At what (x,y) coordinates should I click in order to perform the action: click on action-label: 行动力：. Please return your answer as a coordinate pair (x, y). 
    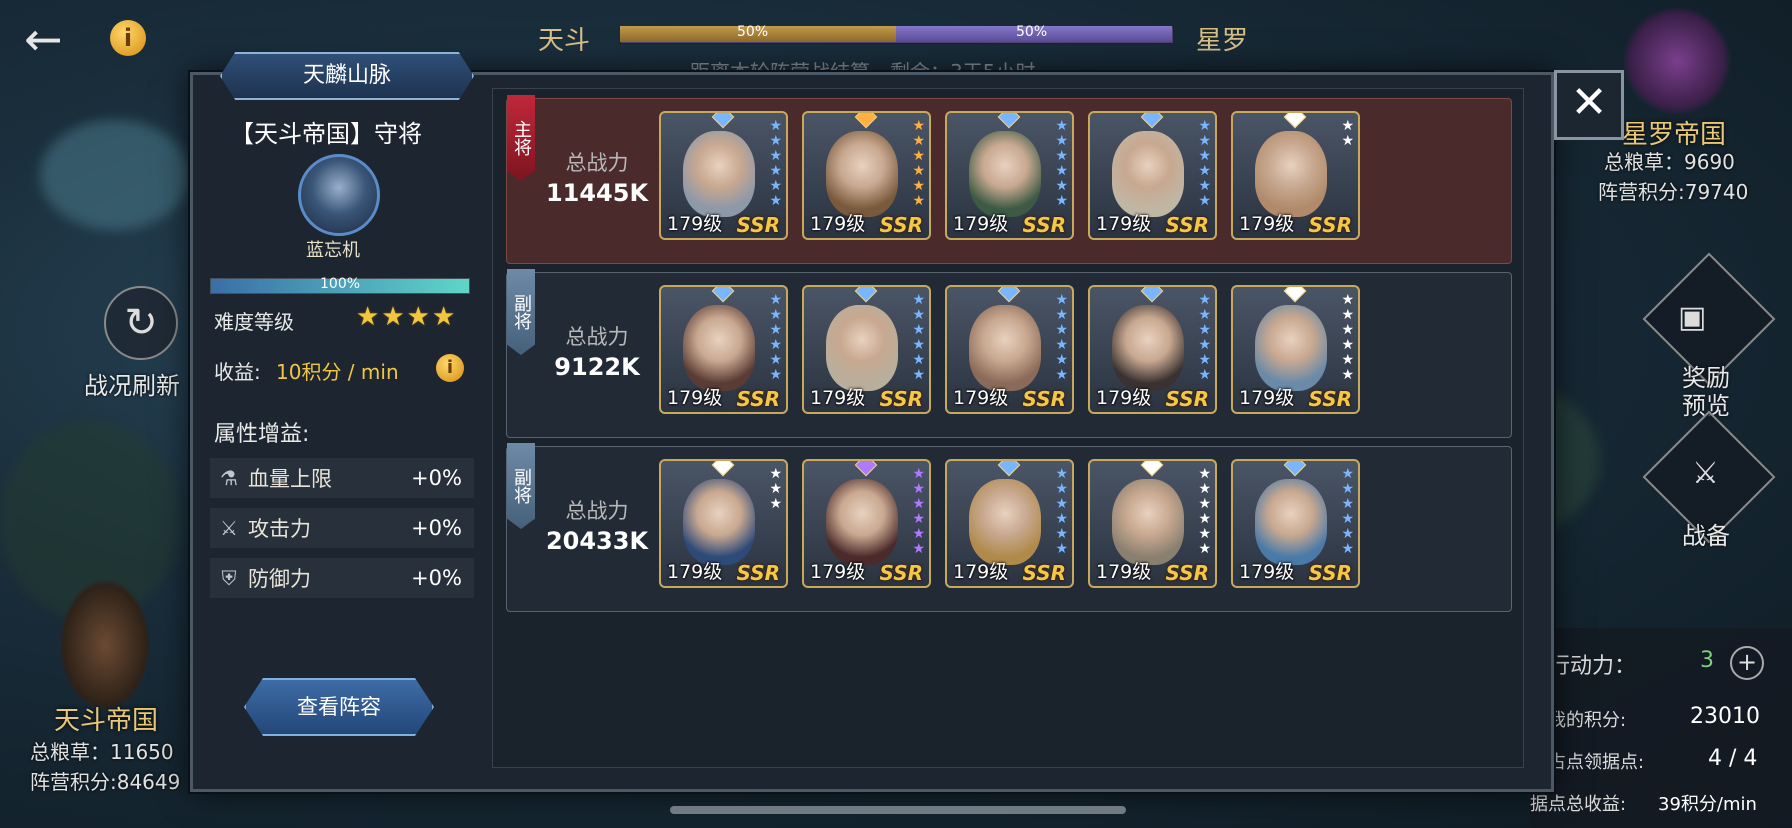
    Looking at the image, I should click on (1592, 666).